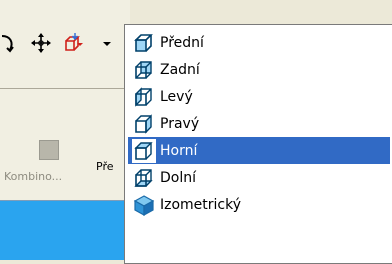 This screenshot has height=264, width=392. Describe the element at coordinates (180, 69) in the screenshot. I see `menu-item-label: Zadní` at that location.